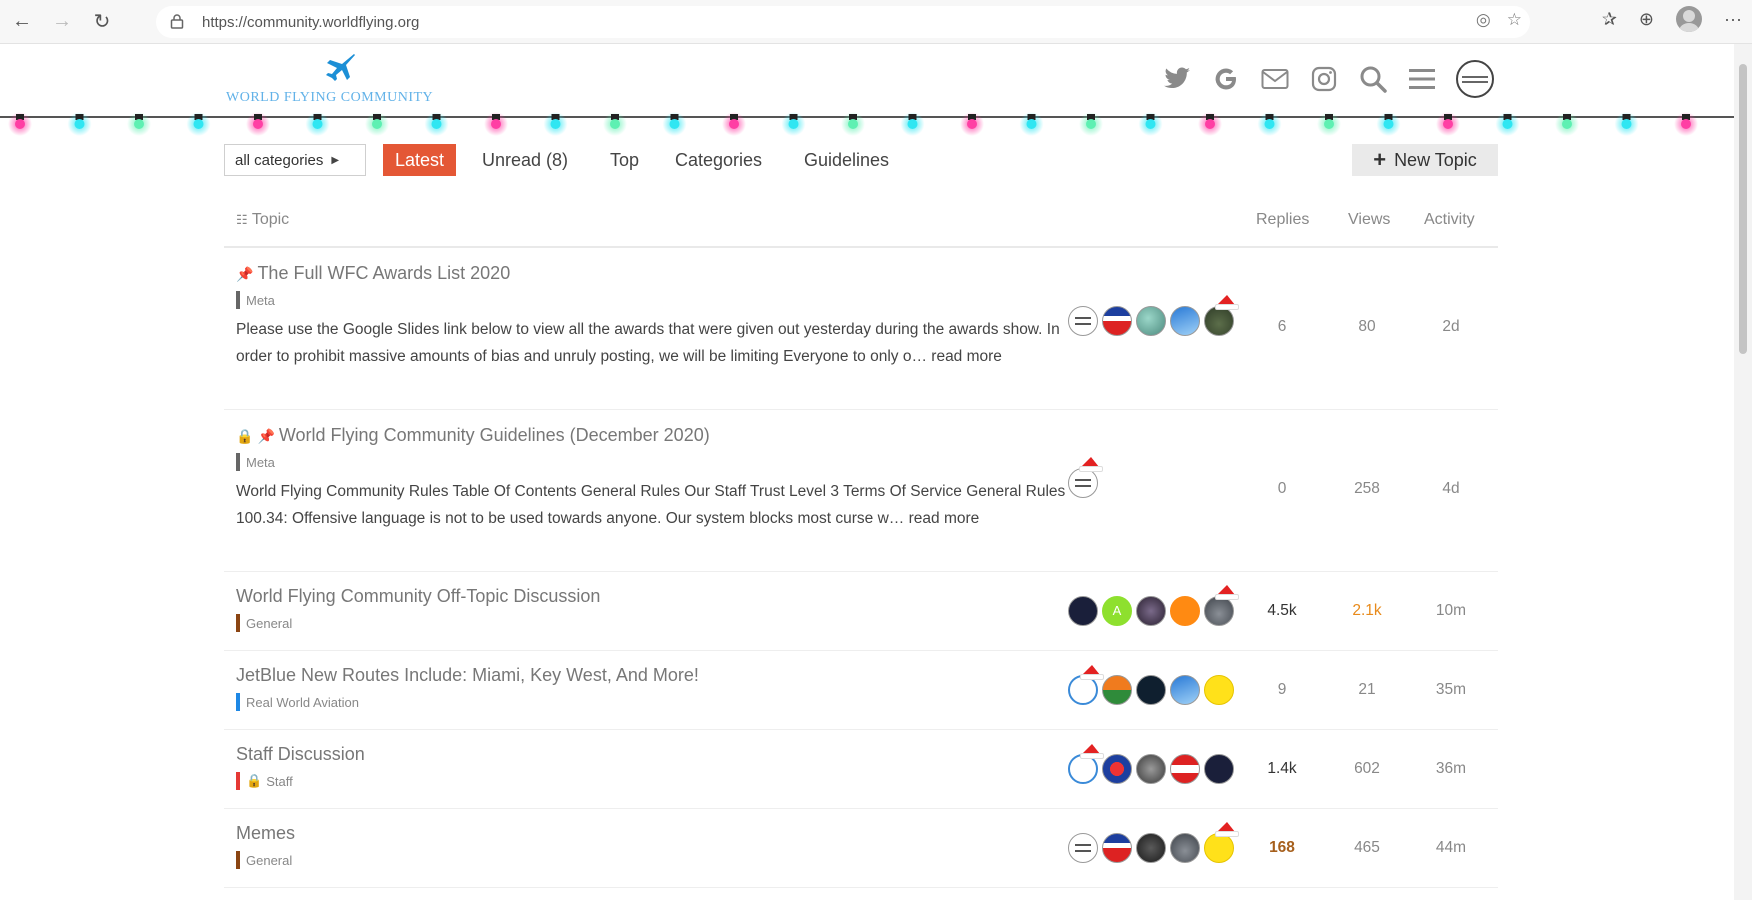  I want to click on activity-time: 35m, so click(1451, 690).